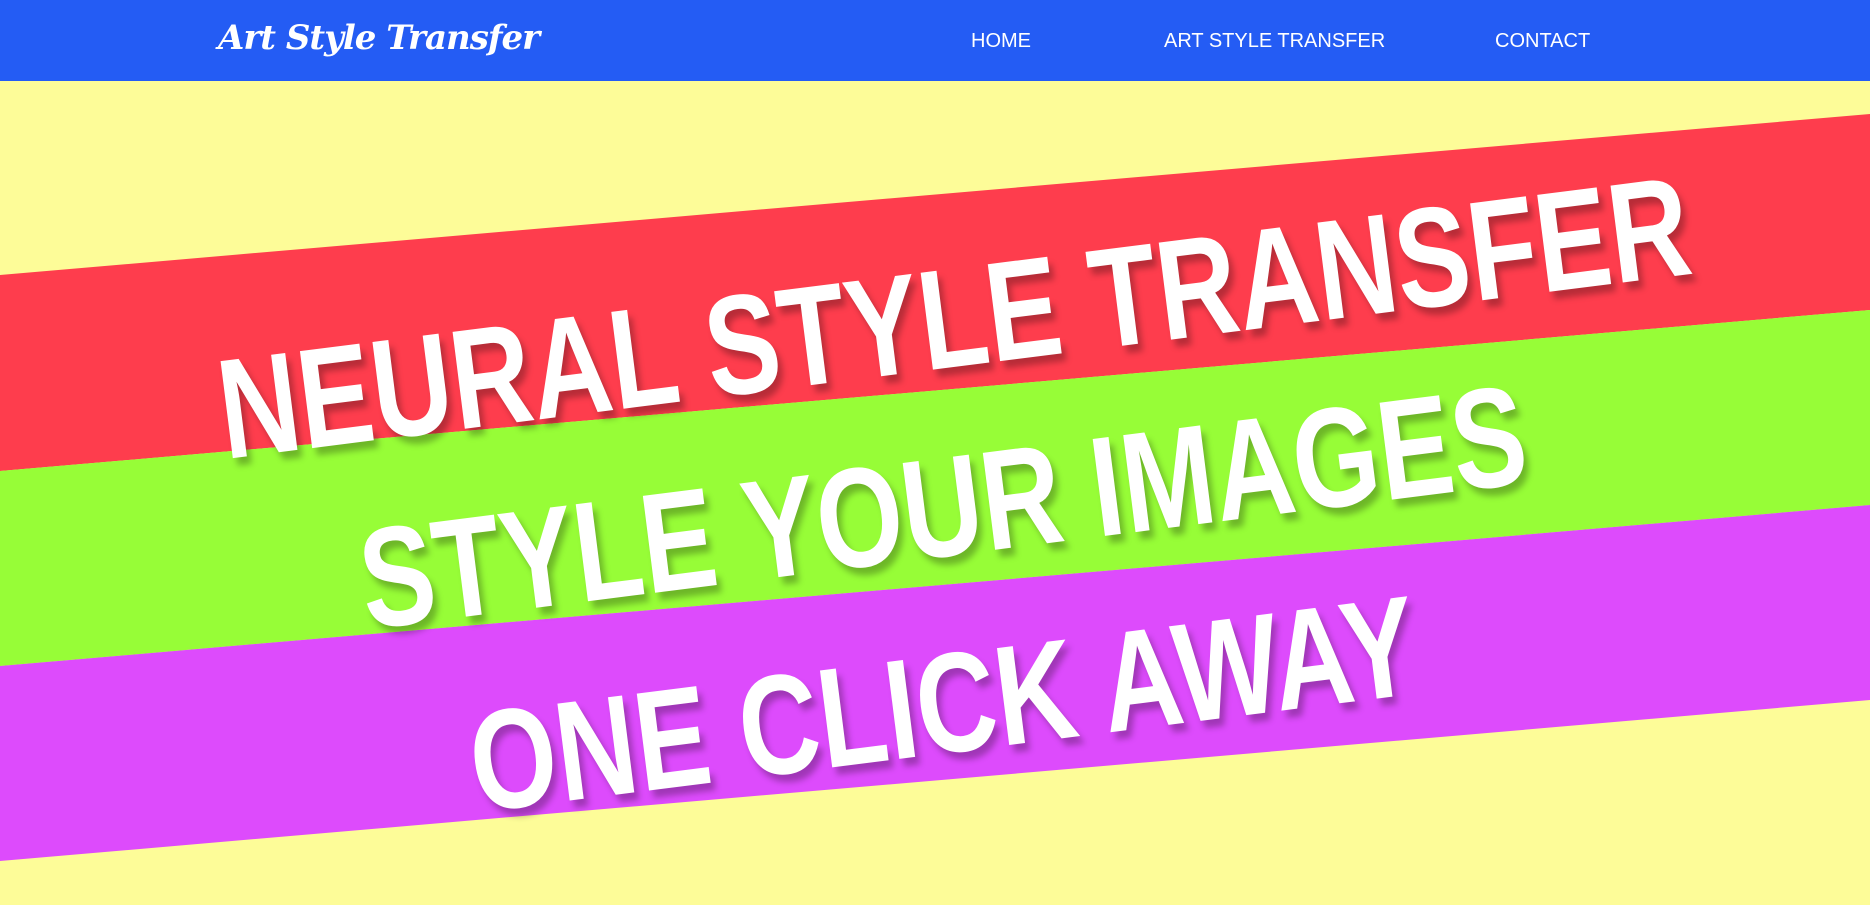  Describe the element at coordinates (1542, 41) in the screenshot. I see `nav-link-contact: CONTACT` at that location.